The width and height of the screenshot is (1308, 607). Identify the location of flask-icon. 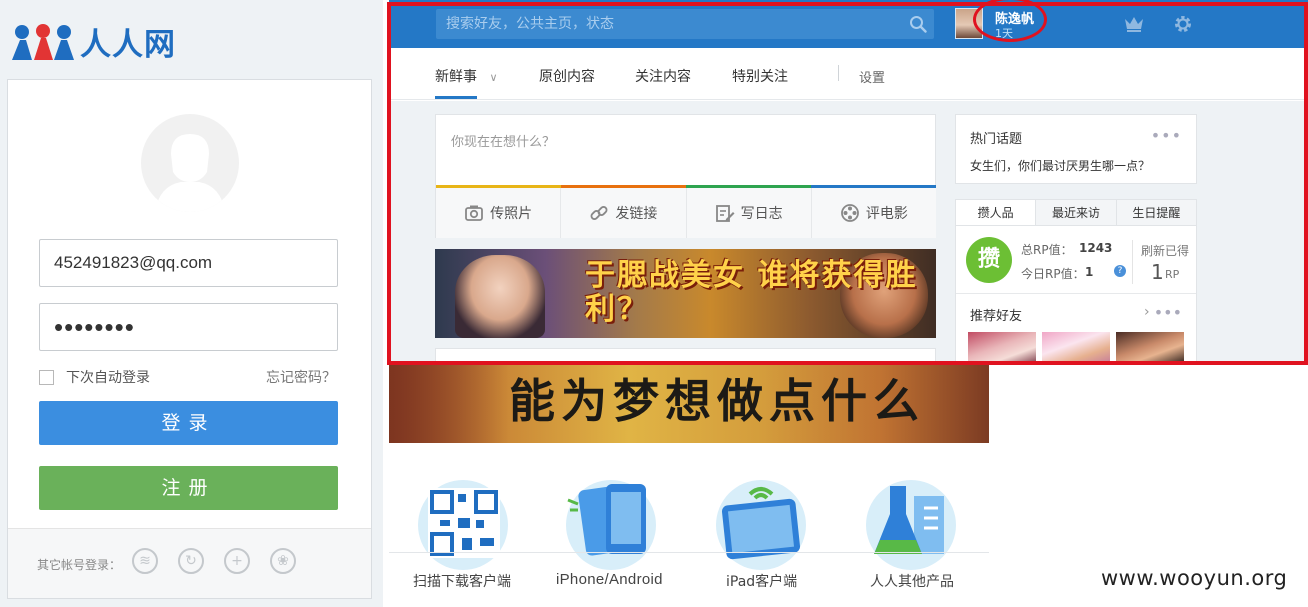
(911, 525).